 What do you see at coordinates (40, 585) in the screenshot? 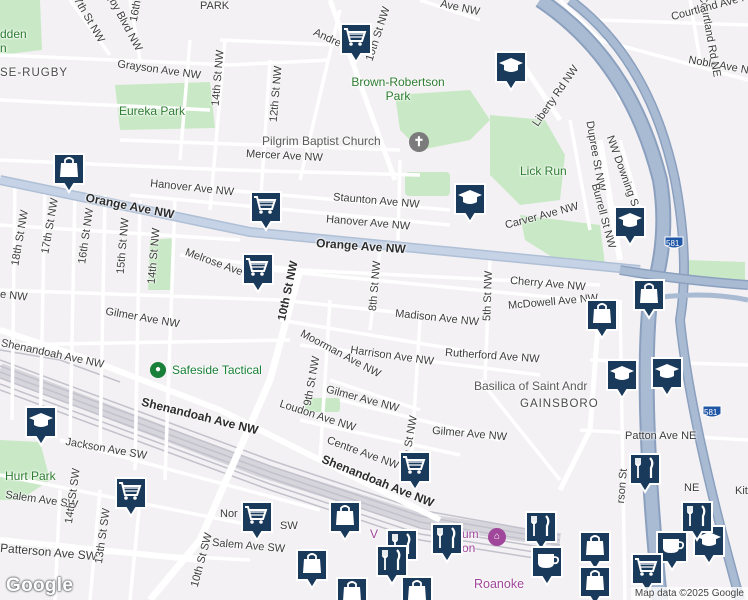
I see `google-logo: Google` at bounding box center [40, 585].